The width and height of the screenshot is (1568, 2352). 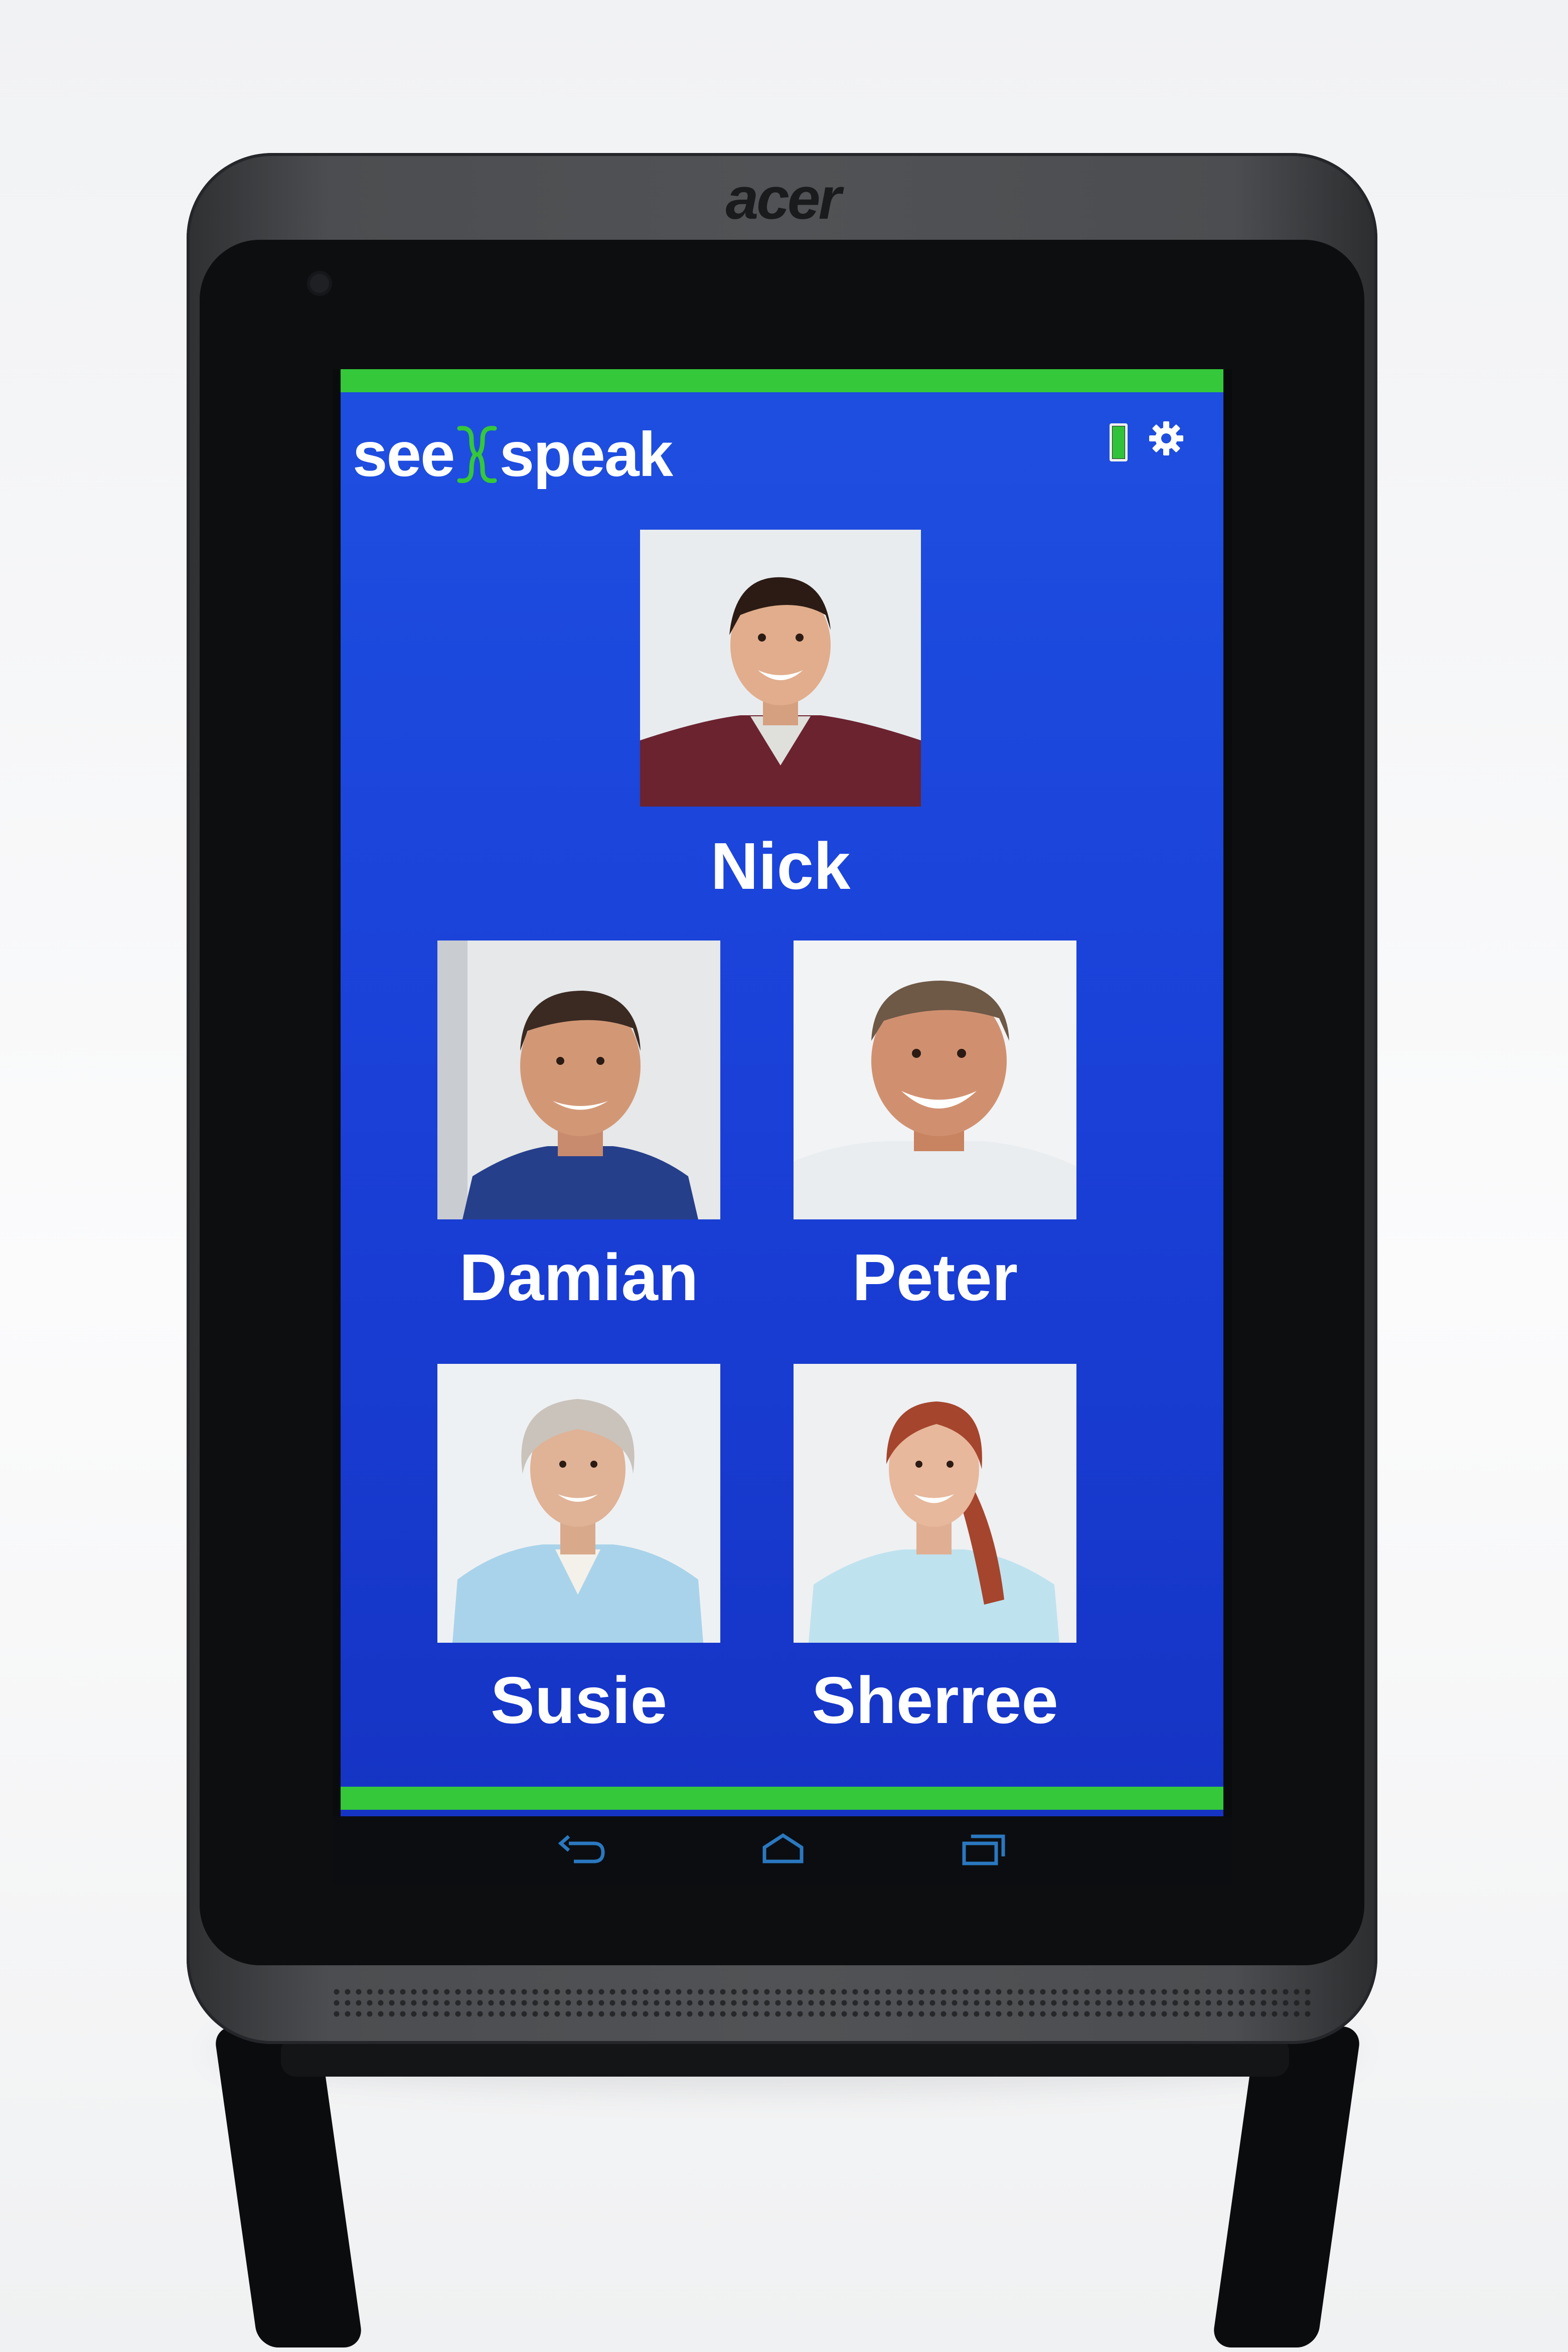 I want to click on speaker-grille, so click(x=822, y=2002).